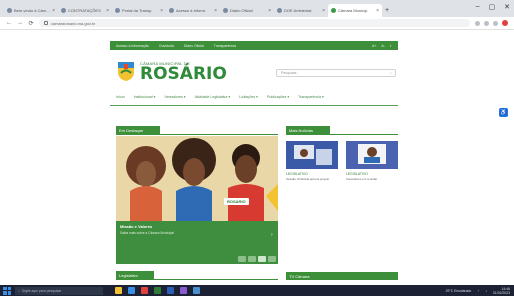 The image size is (514, 296). Describe the element at coordinates (194, 46) in the screenshot. I see `top-link: Diário Oficial` at that location.